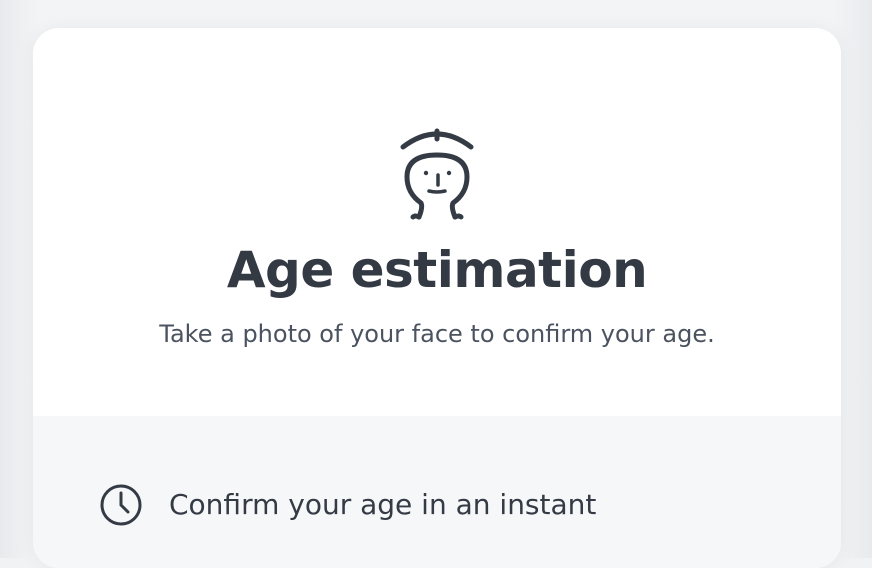  What do you see at coordinates (437, 270) in the screenshot?
I see `page-title: Age estimation` at bounding box center [437, 270].